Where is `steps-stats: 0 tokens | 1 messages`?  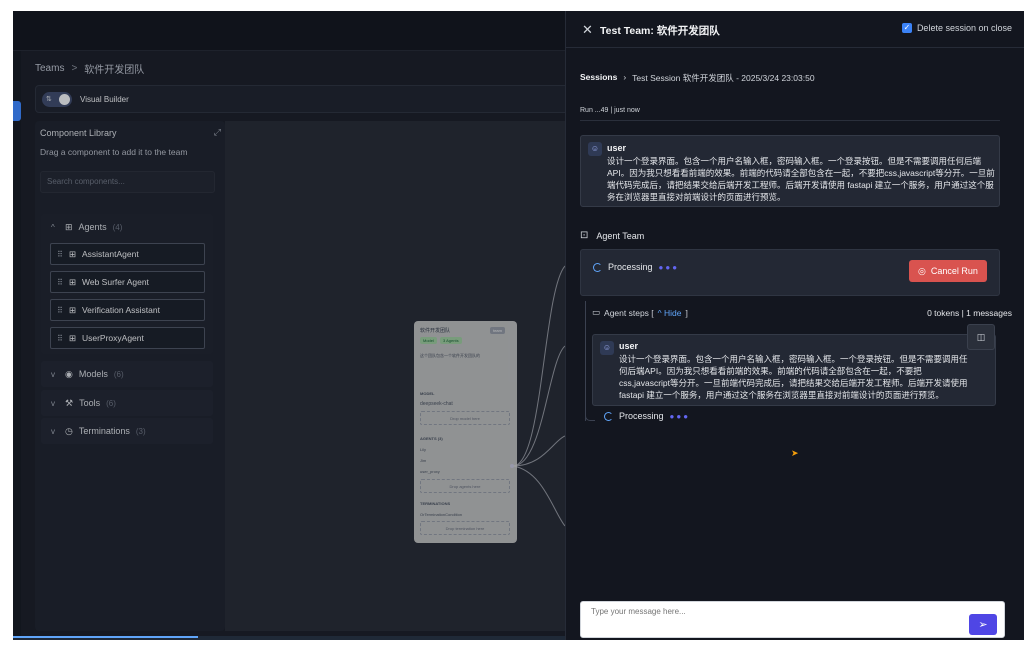
steps-stats: 0 tokens | 1 messages is located at coordinates (969, 312).